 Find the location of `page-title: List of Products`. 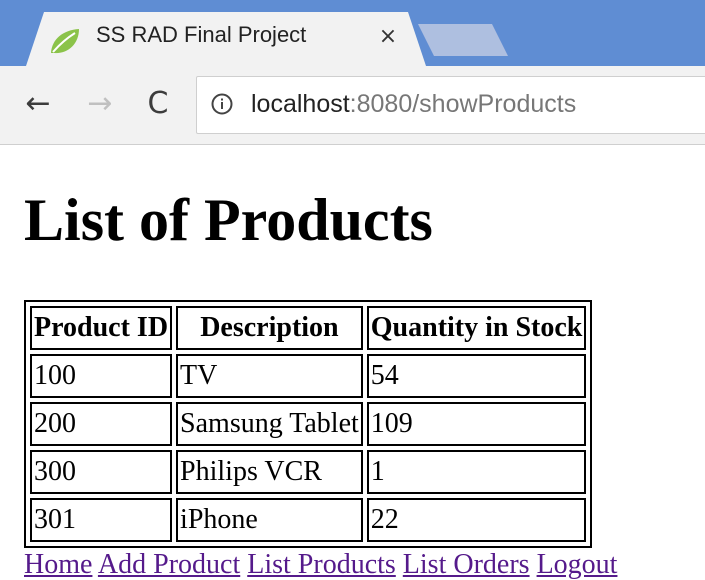

page-title: List of Products is located at coordinates (228, 220).